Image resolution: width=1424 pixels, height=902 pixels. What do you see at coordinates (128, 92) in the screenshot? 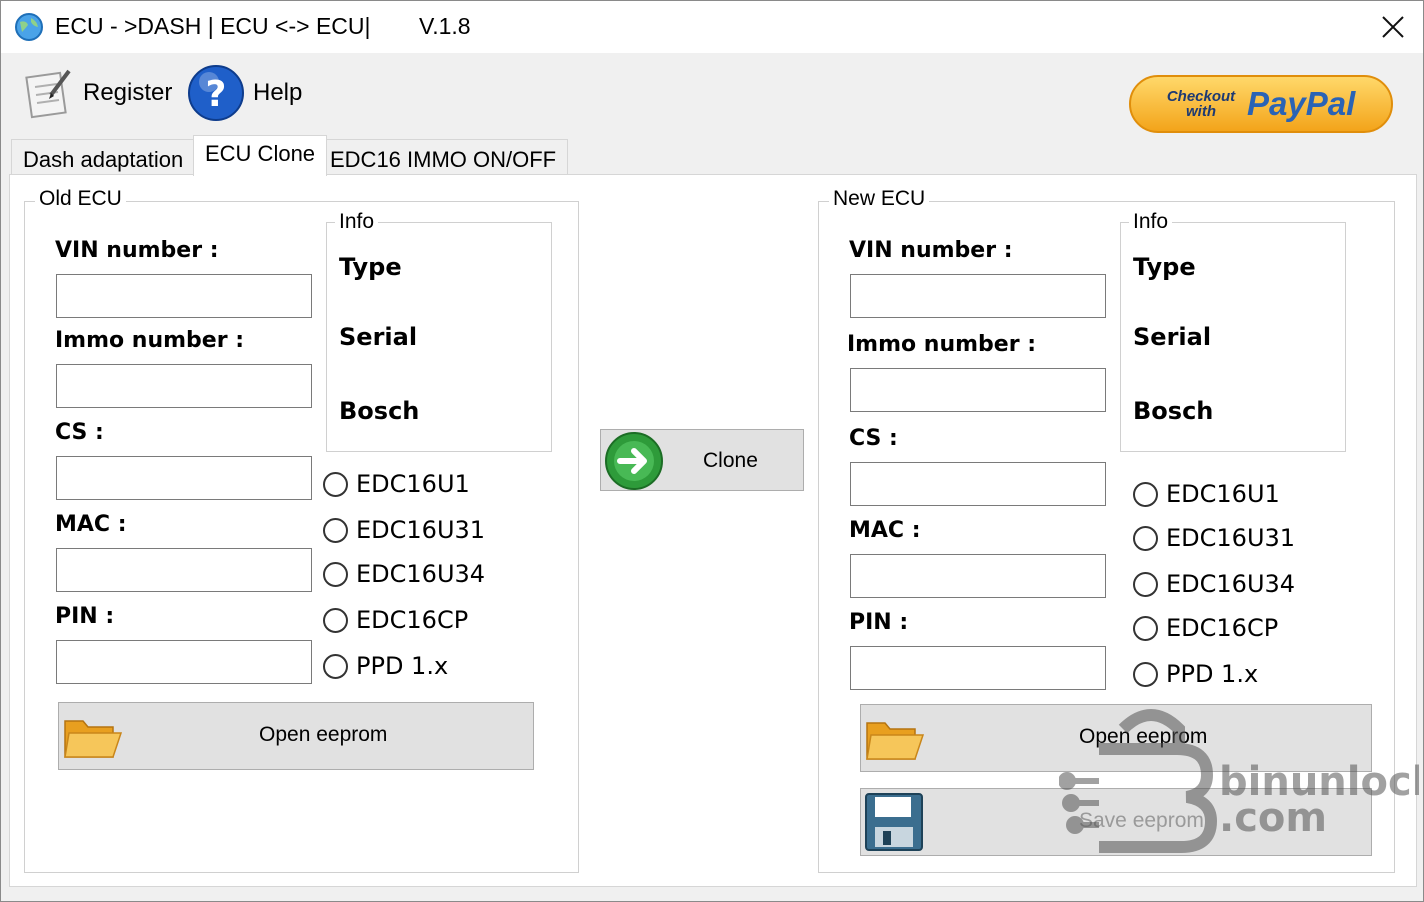
I see `register-label: Register` at bounding box center [128, 92].